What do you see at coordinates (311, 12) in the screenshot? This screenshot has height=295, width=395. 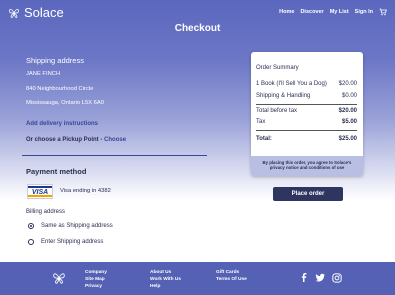 I see `nav-discover: Discover` at bounding box center [311, 12].